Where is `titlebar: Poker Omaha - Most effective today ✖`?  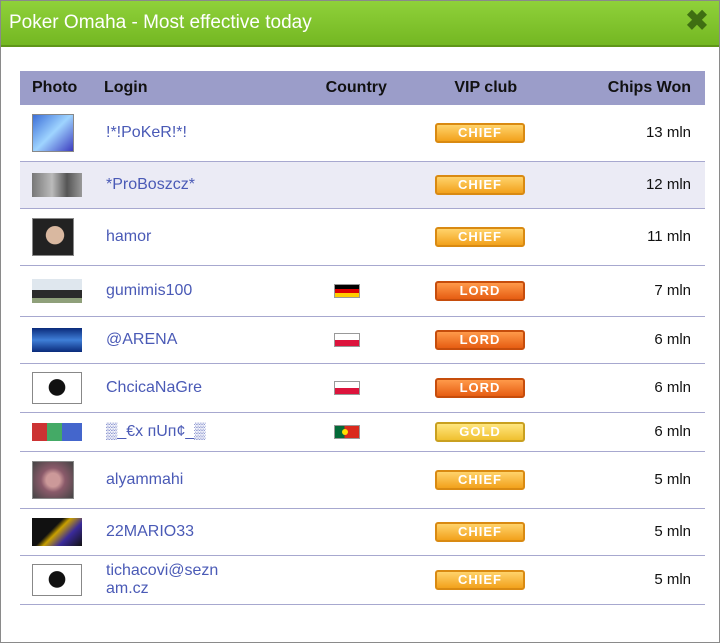 titlebar: Poker Omaha - Most effective today ✖ is located at coordinates (360, 24).